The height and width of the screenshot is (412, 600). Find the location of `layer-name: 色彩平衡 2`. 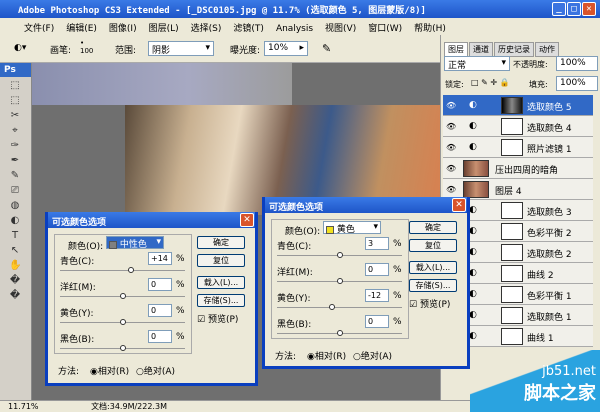

layer-name: 色彩平衡 2 is located at coordinates (549, 234).